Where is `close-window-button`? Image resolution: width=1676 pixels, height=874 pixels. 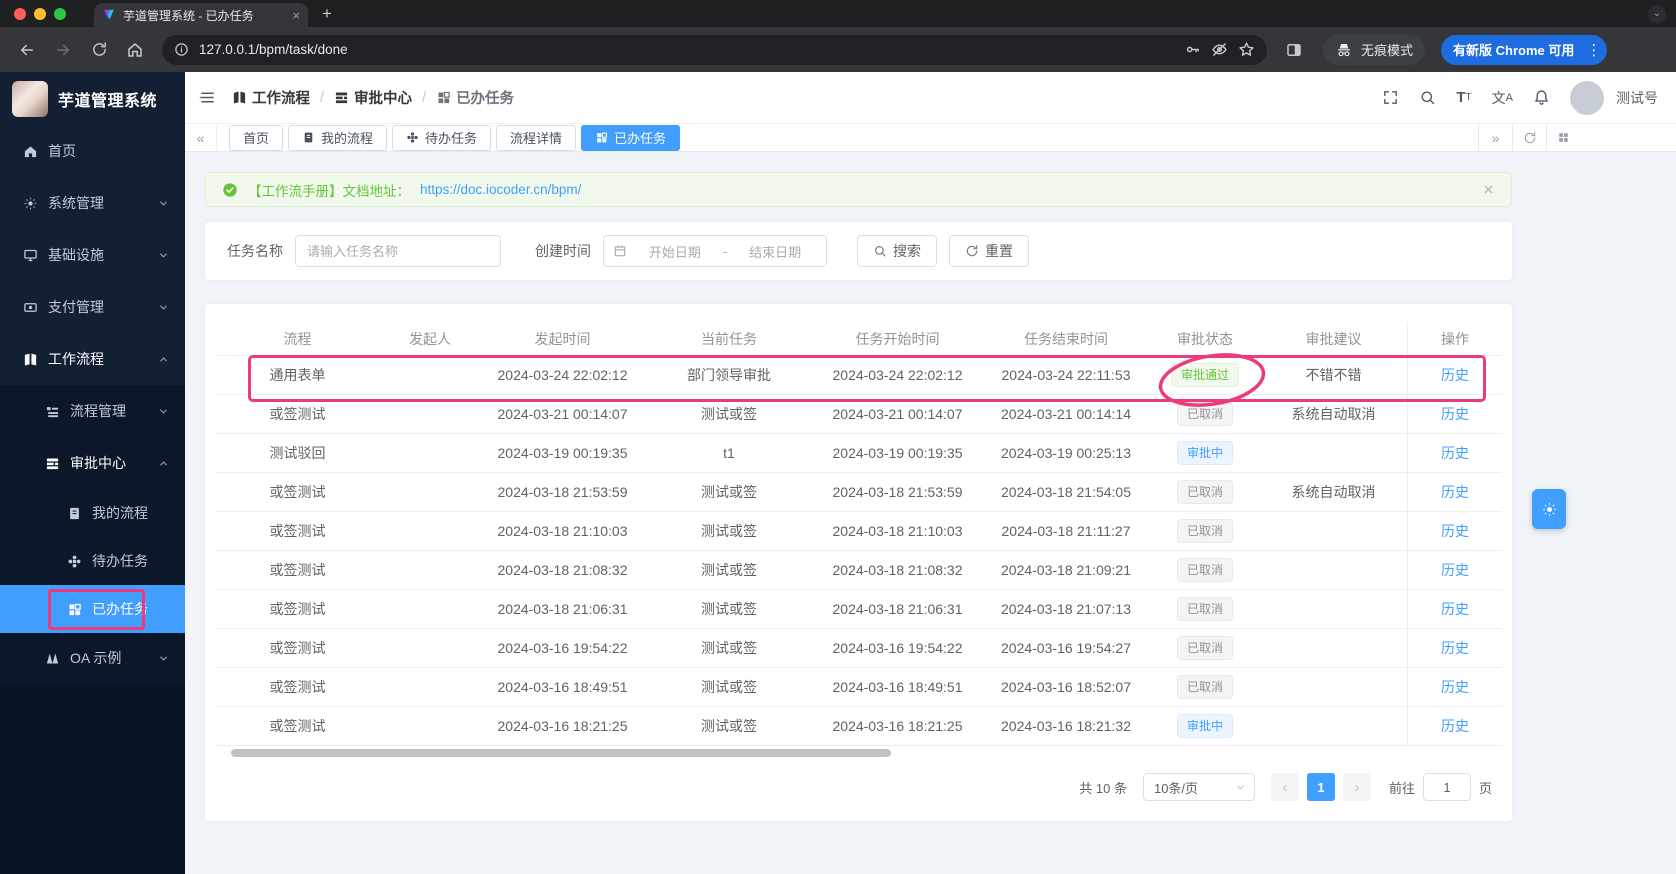
close-window-button is located at coordinates (20, 13).